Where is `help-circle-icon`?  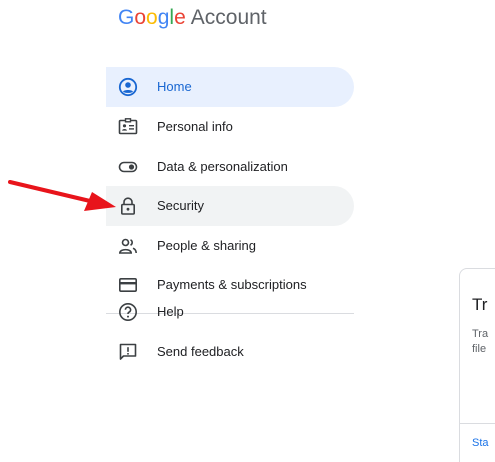
help-circle-icon is located at coordinates (128, 312).